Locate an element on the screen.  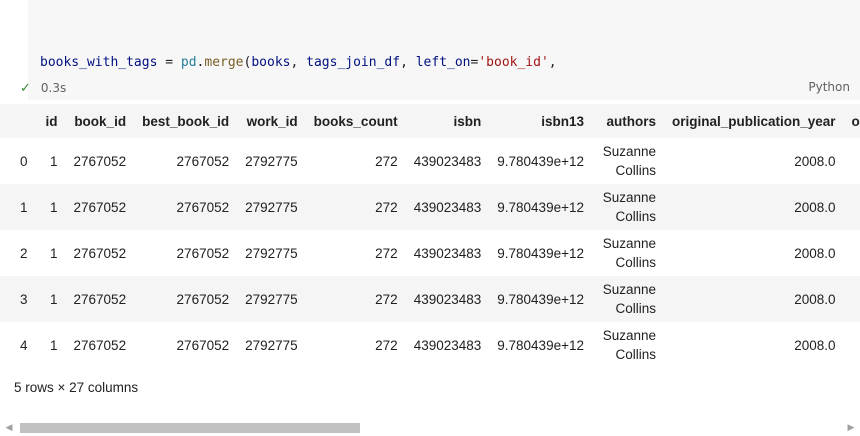
execution-status: ✓ 0.3s is located at coordinates (43, 88).